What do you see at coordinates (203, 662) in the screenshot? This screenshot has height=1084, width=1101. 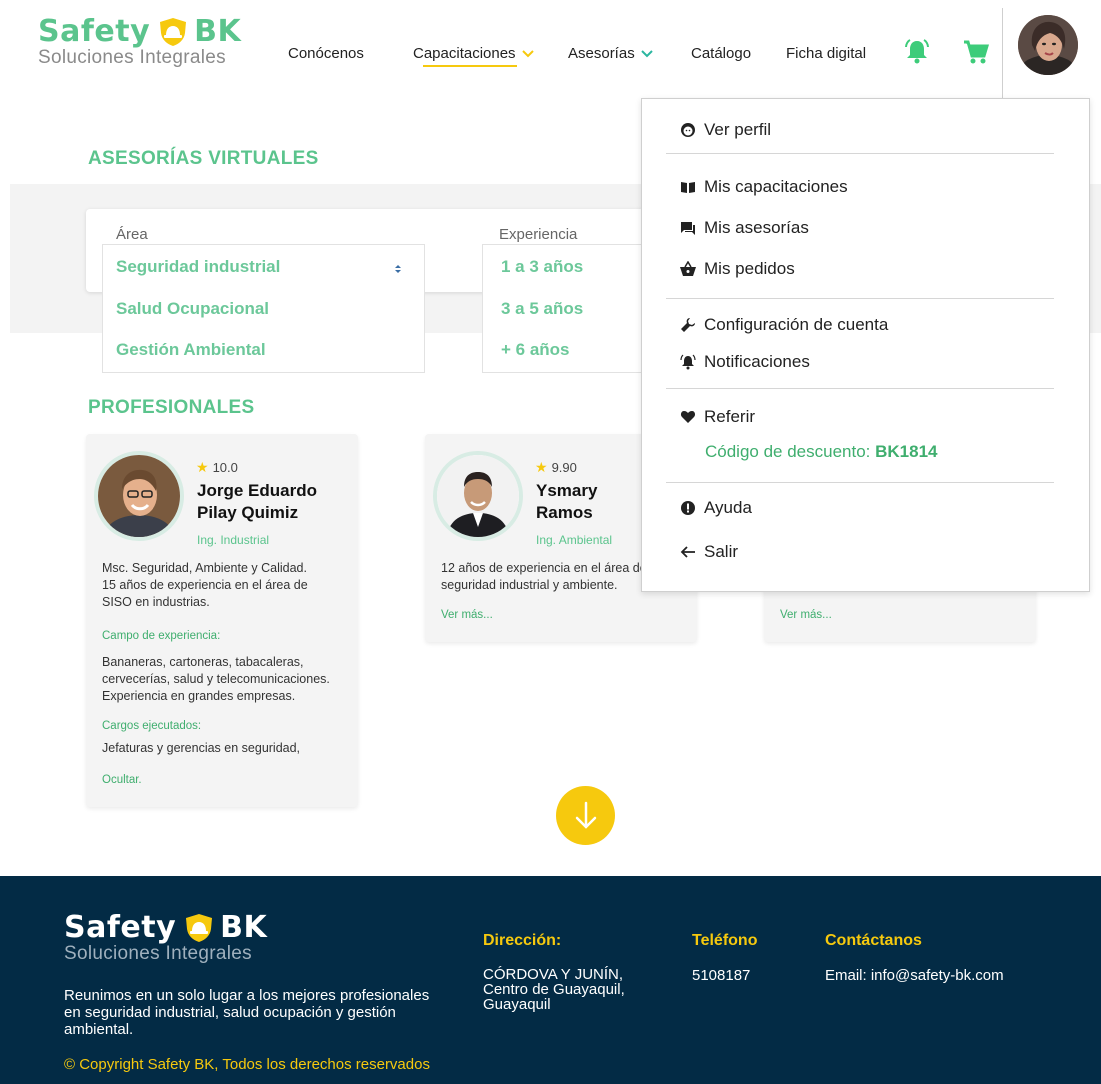 I see `field-line: Bananeras, cartoneras, tabacaleras,` at bounding box center [203, 662].